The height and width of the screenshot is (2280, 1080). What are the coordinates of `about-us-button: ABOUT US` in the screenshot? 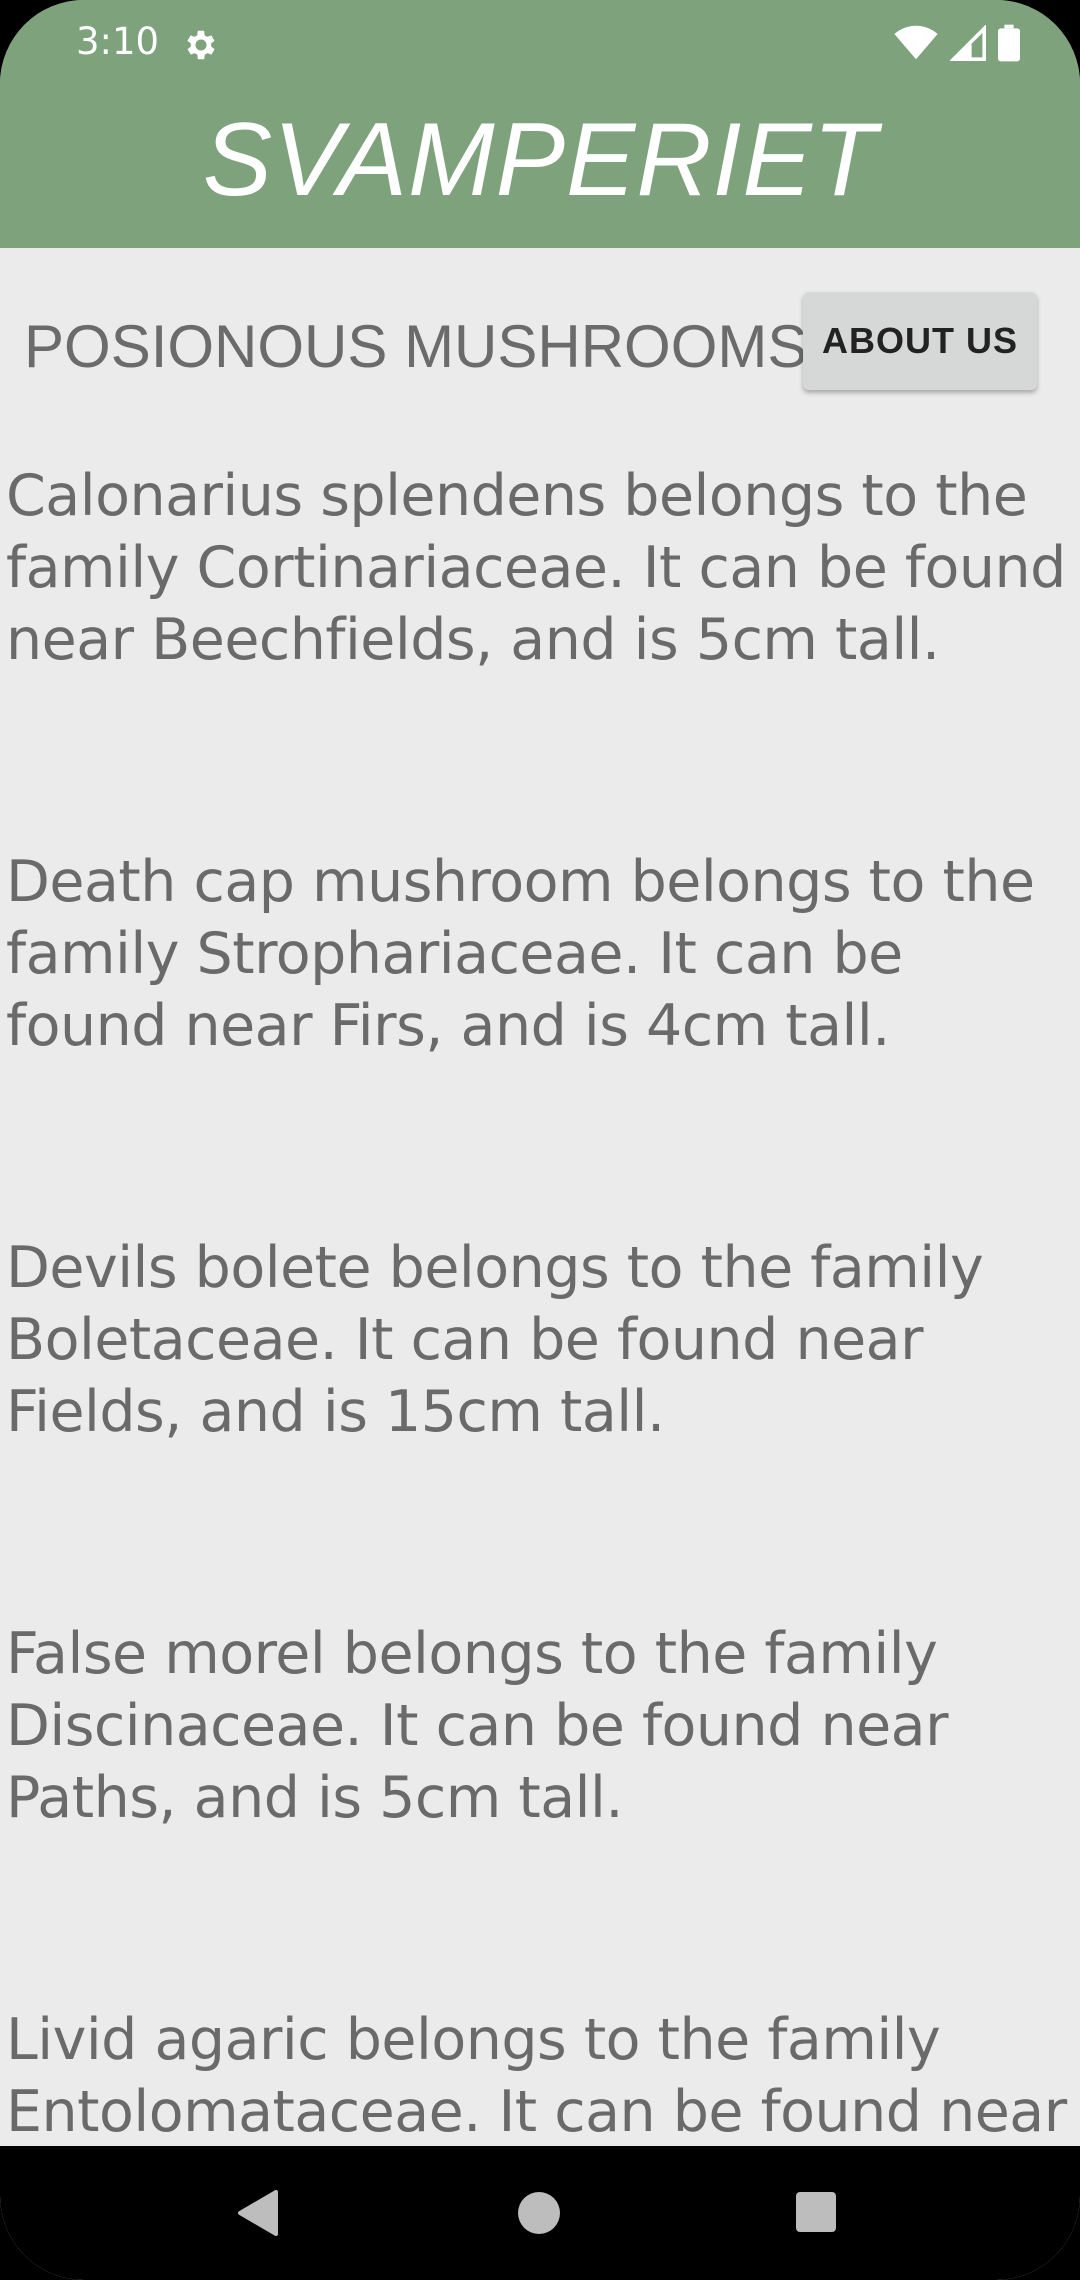 It's located at (920, 341).